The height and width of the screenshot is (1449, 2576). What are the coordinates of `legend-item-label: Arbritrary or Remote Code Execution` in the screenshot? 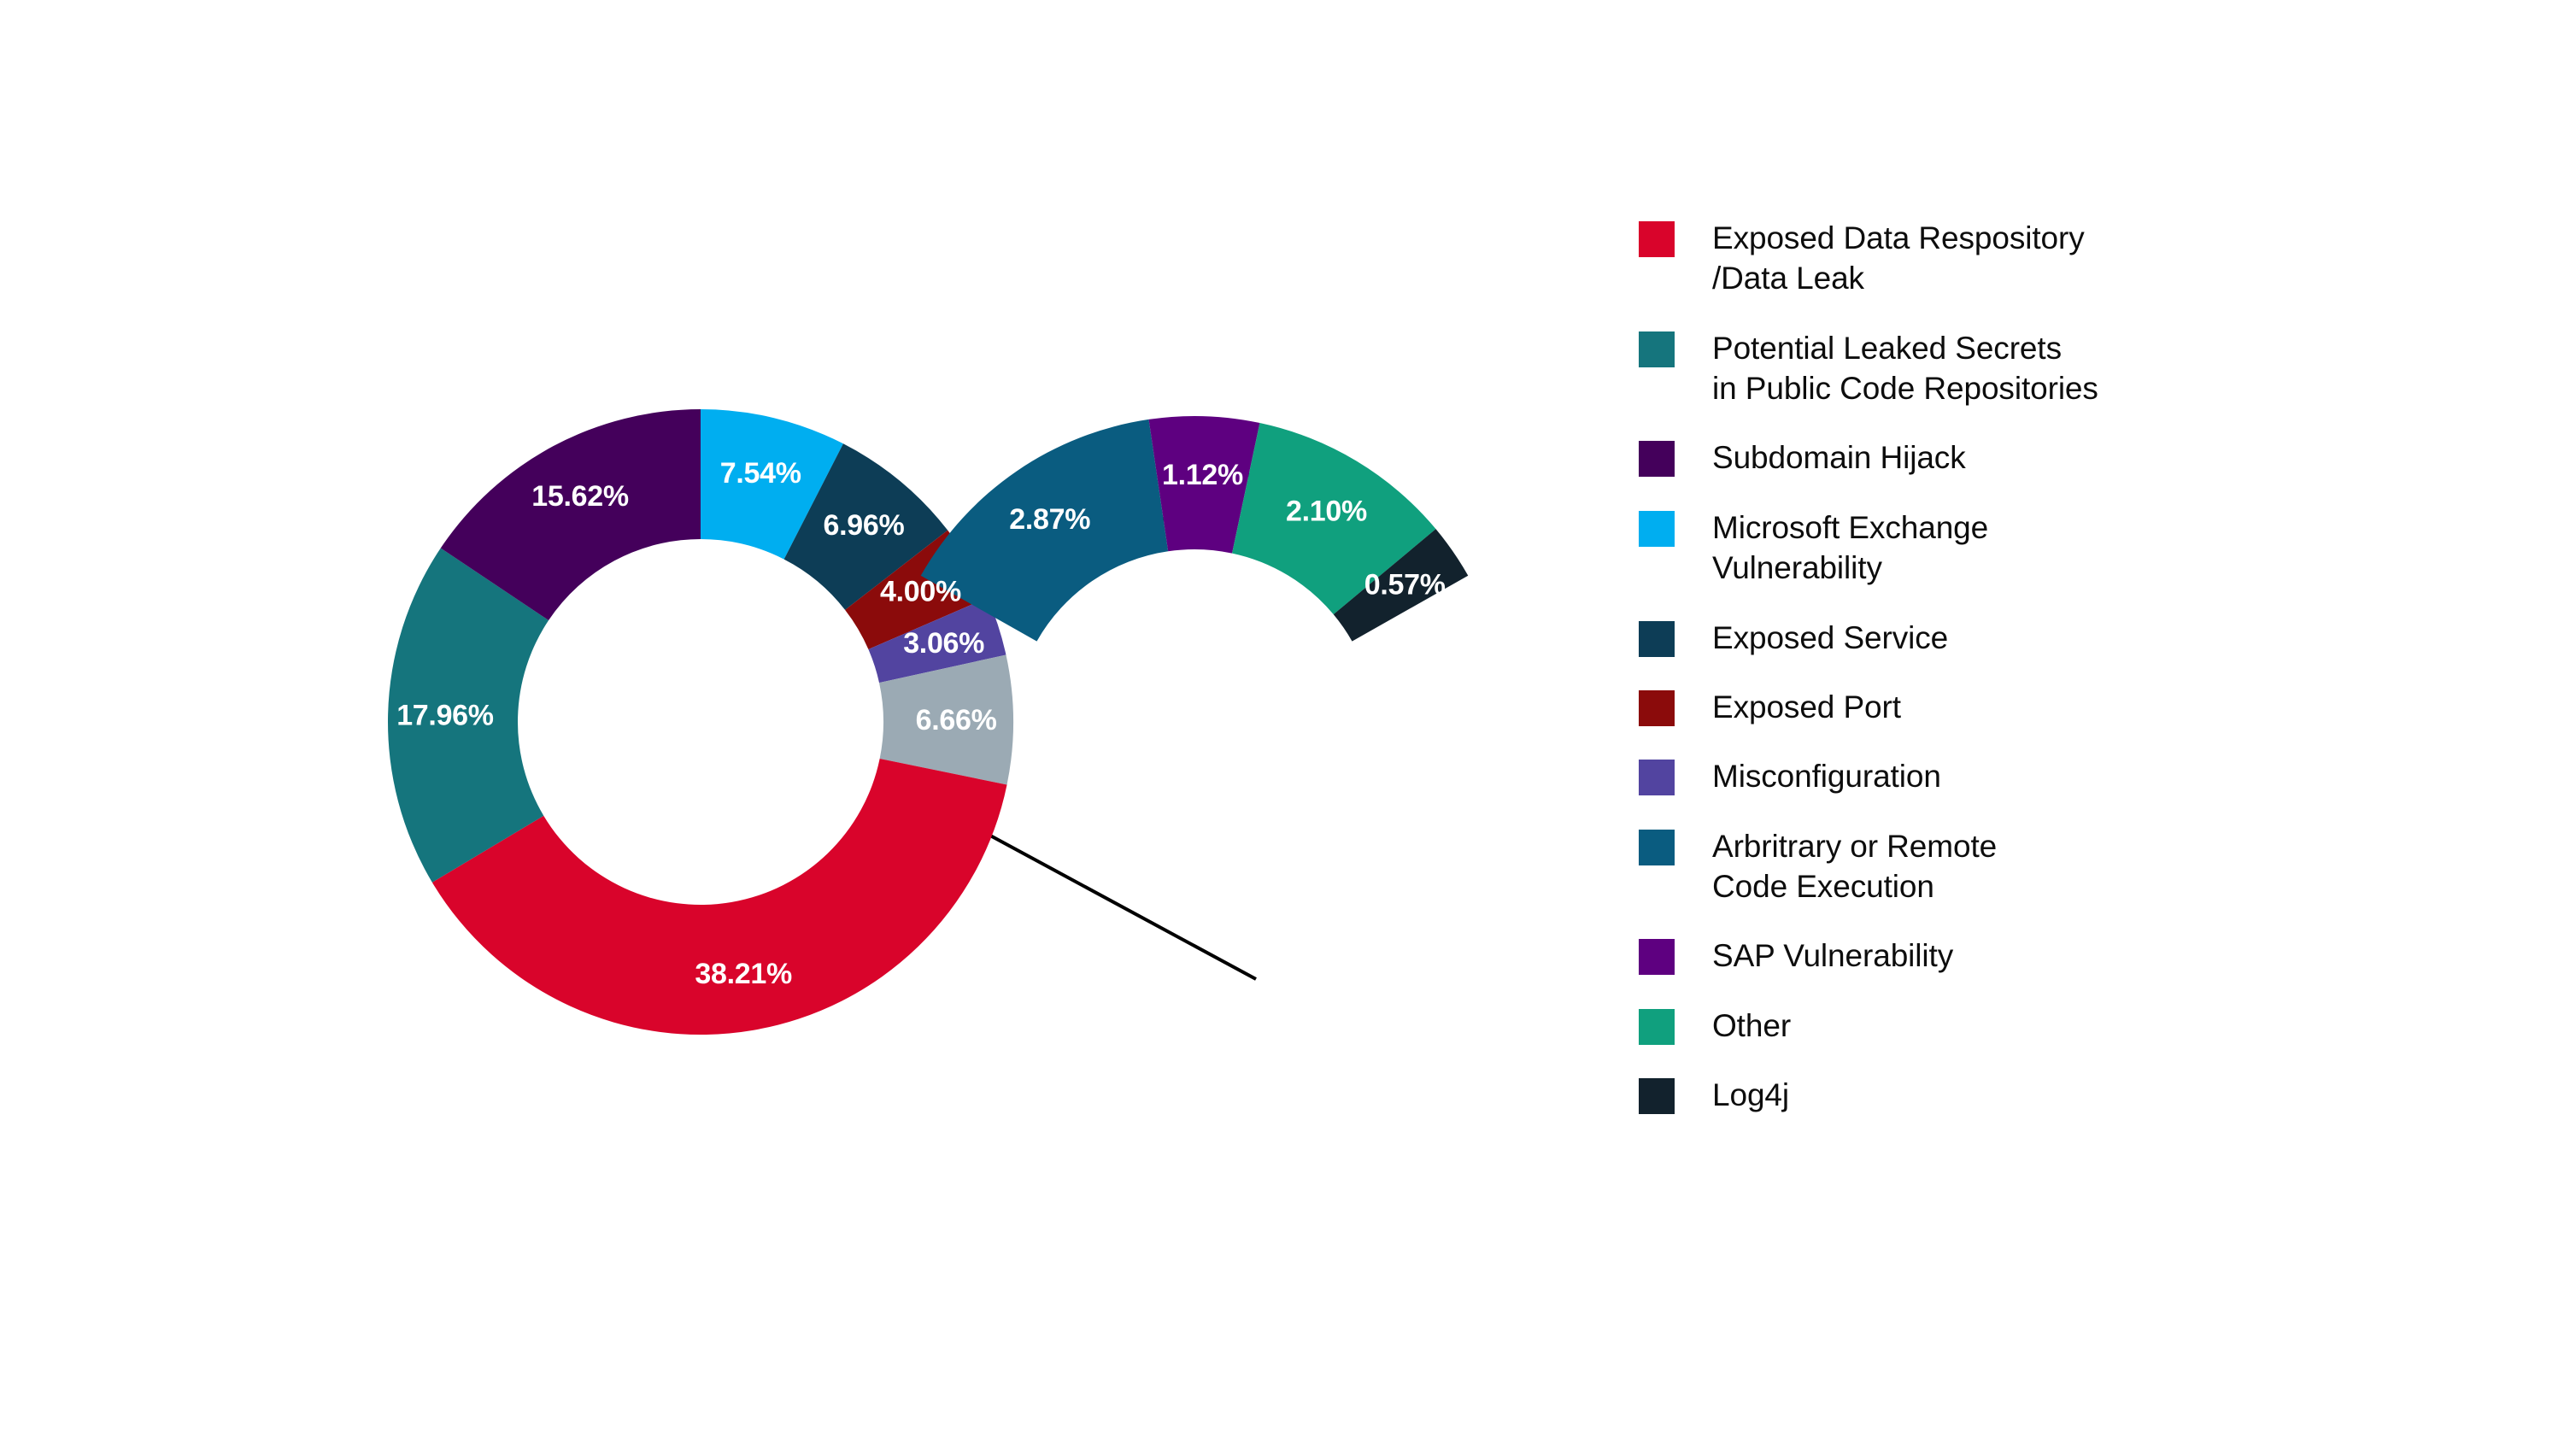 It's located at (1855, 866).